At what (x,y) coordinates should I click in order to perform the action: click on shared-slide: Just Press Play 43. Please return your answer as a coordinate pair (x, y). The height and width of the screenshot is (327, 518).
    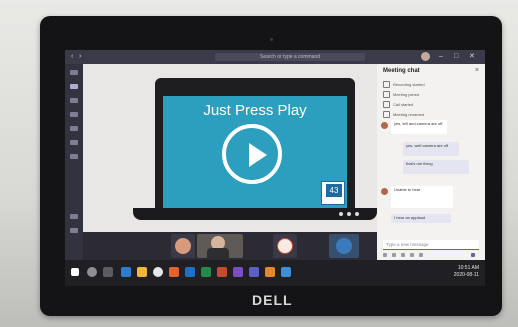
    Looking at the image, I should click on (255, 152).